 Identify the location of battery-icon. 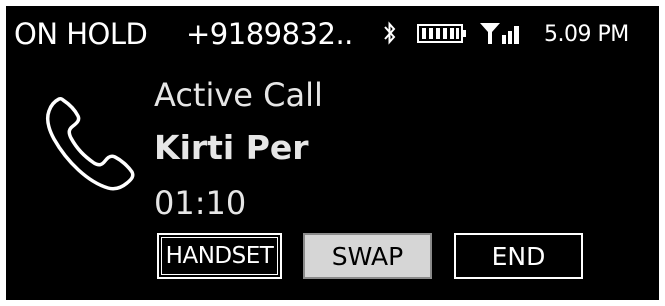
(442, 35).